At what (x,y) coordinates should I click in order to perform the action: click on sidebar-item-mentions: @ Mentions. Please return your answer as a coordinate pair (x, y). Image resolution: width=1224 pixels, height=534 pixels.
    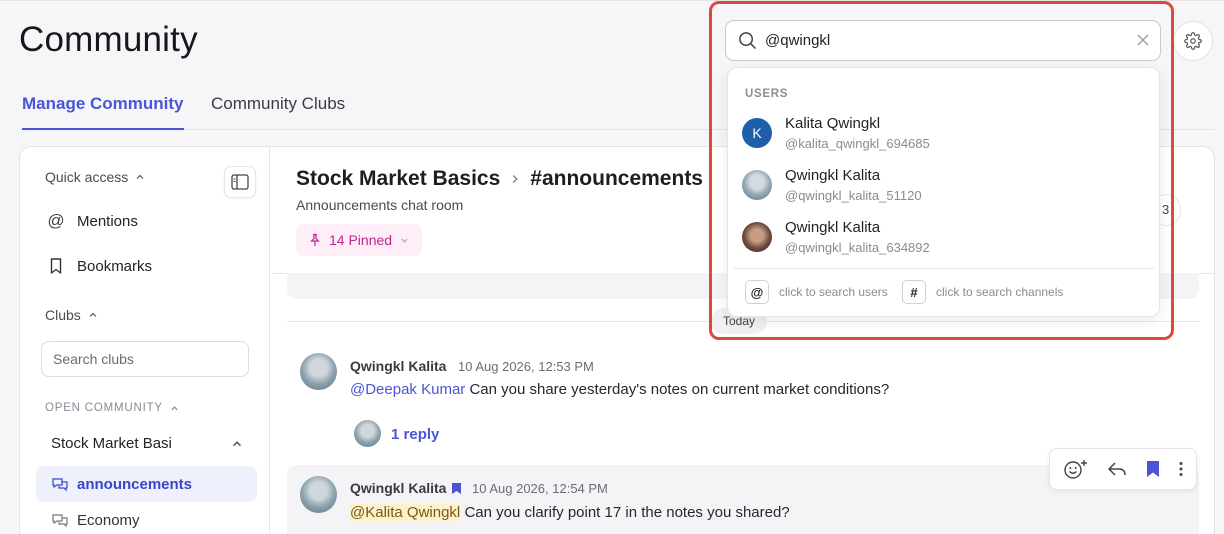
    Looking at the image, I should click on (92, 221).